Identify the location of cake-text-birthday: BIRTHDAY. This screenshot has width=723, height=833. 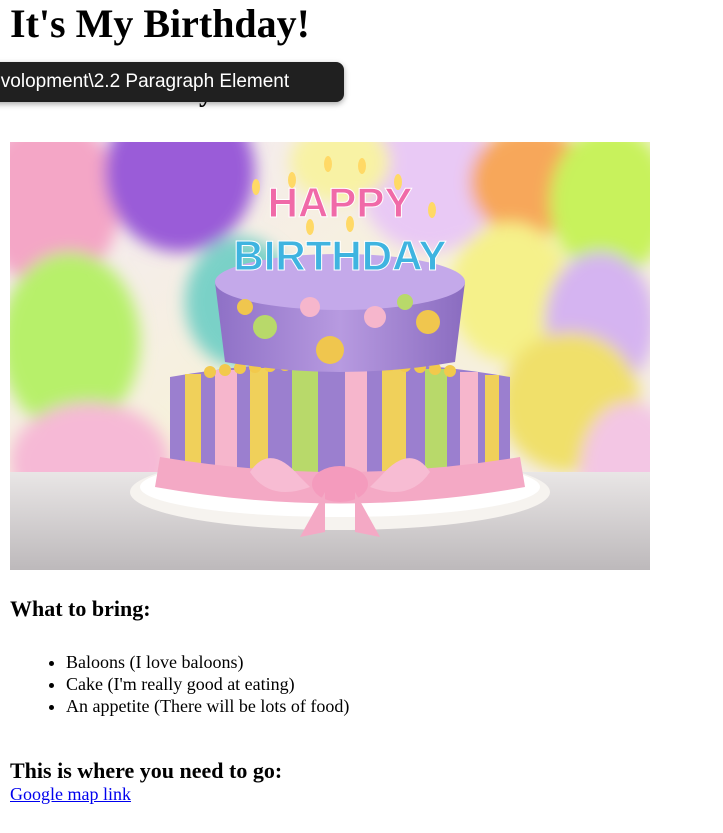
(339, 255).